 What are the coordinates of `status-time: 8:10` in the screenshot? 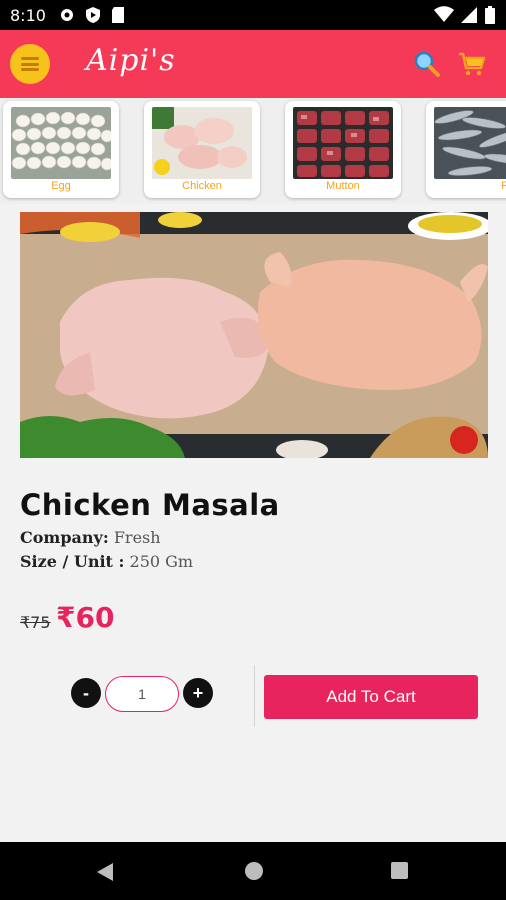 It's located at (28, 15).